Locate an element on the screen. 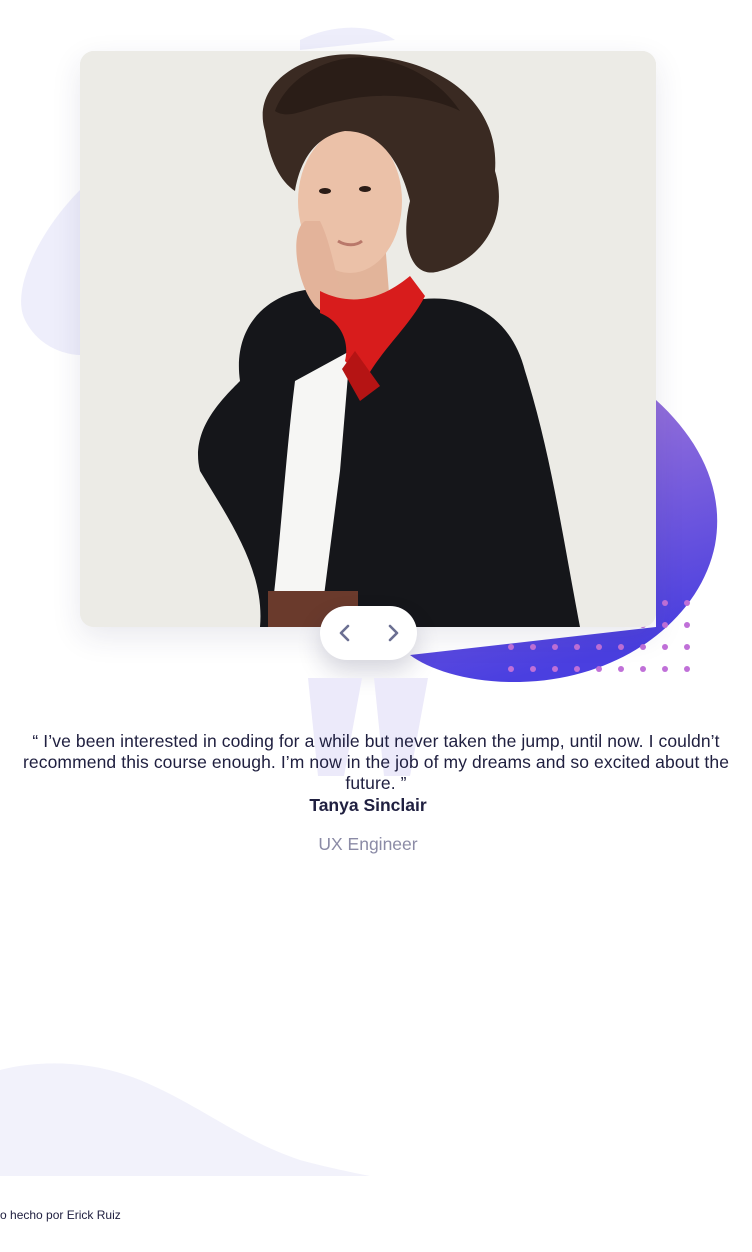 Image resolution: width=752 pixels, height=1252 pixels. previous-button is located at coordinates (345, 633).